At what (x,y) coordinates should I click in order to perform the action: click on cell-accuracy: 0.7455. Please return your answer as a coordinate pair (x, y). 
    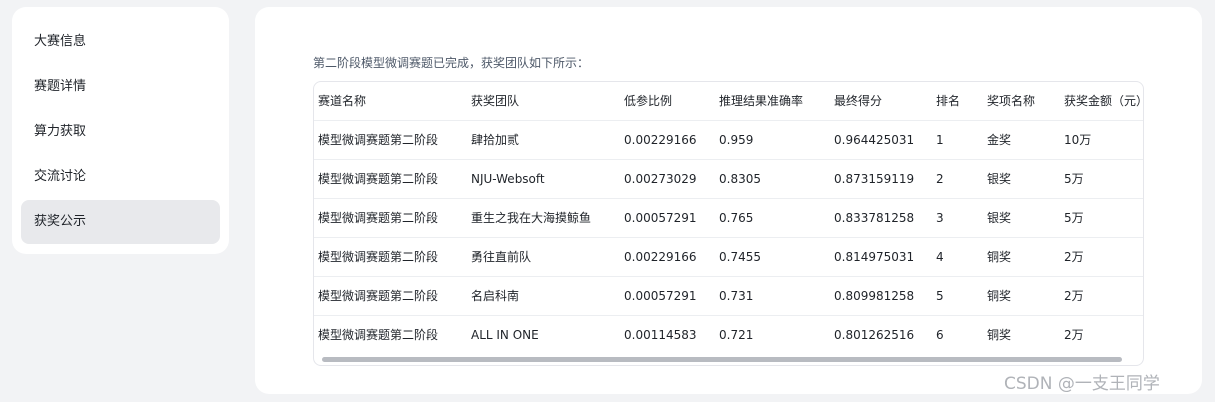
    Looking at the image, I should click on (740, 257).